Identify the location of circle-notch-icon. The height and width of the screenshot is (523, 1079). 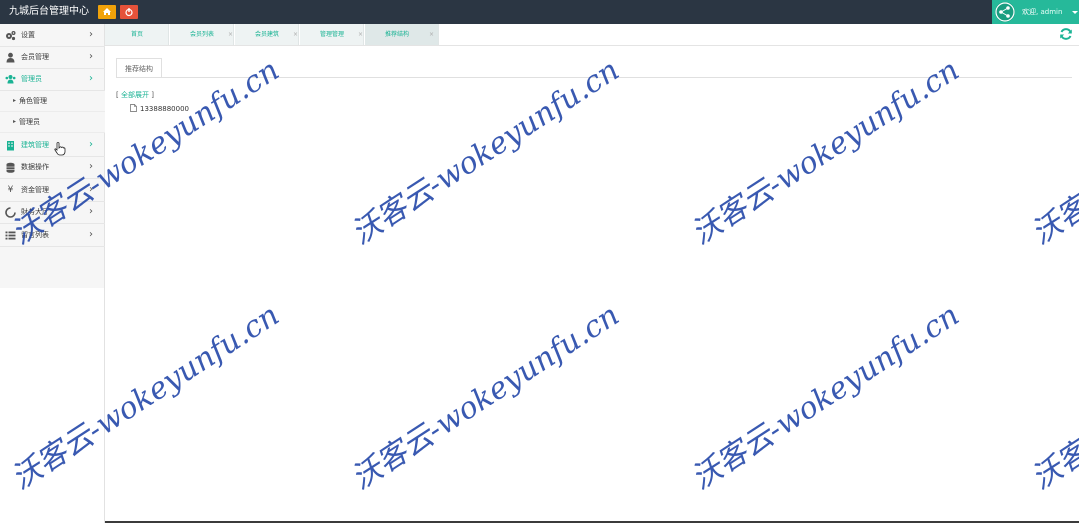
(10, 212).